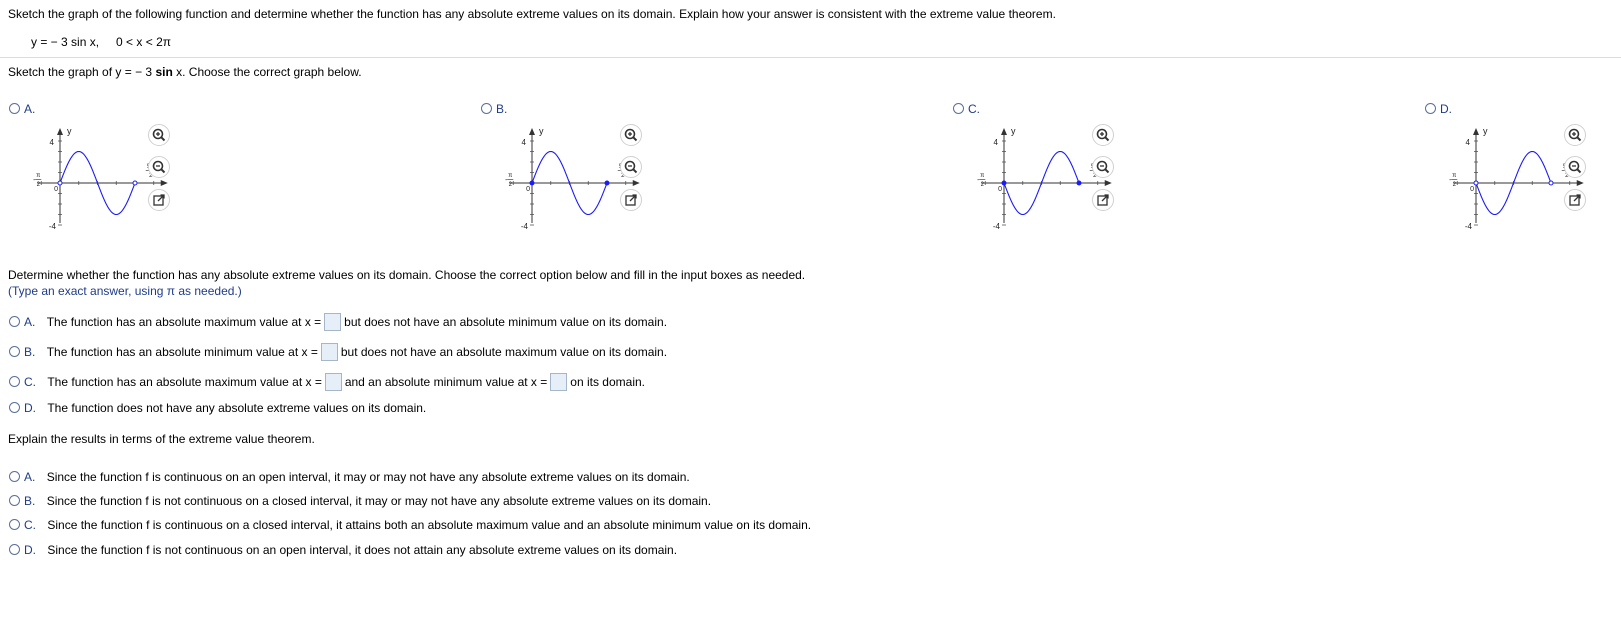 Image resolution: width=1621 pixels, height=619 pixels. I want to click on graph-option-a: A., so click(22, 109).